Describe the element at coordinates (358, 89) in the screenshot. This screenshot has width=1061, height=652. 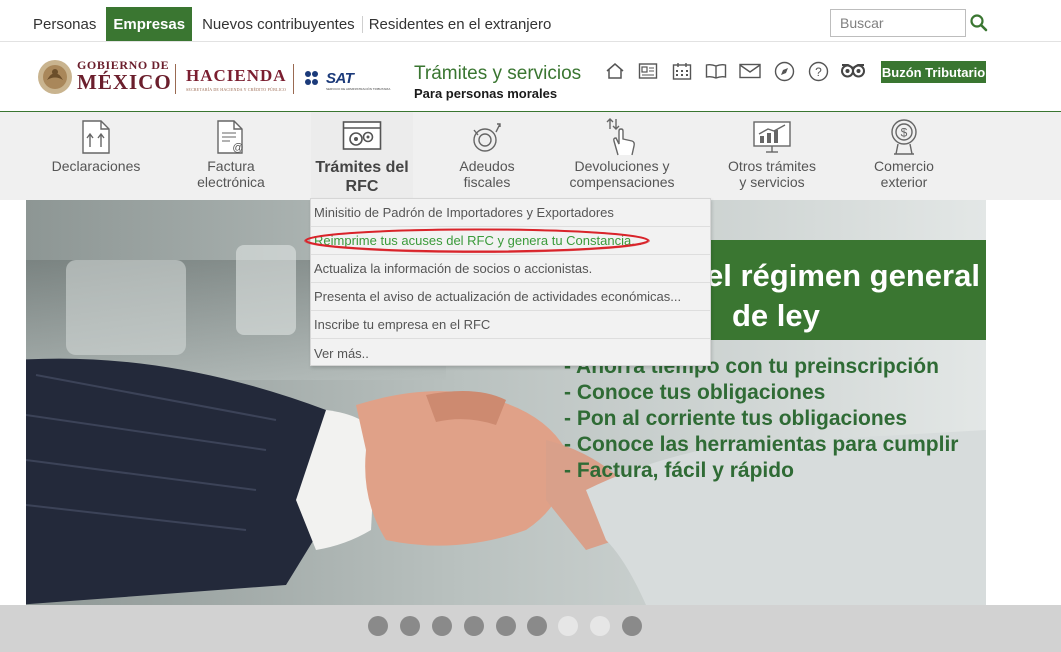
I see `sat-subtitle: SERVICIO DE ADMINISTRACIÓN TRIBUTARIA` at that location.